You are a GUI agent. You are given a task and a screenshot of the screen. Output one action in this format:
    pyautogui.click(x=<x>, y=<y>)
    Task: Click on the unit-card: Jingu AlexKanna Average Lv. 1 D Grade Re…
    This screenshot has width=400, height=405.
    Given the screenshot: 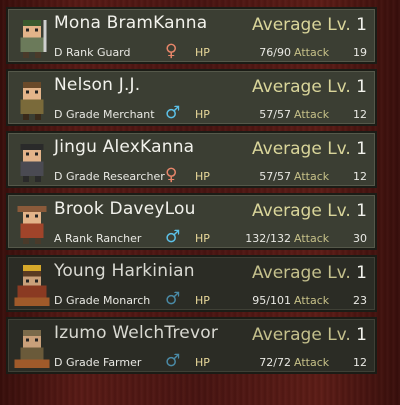 What is the action you would take?
    pyautogui.click(x=191, y=159)
    